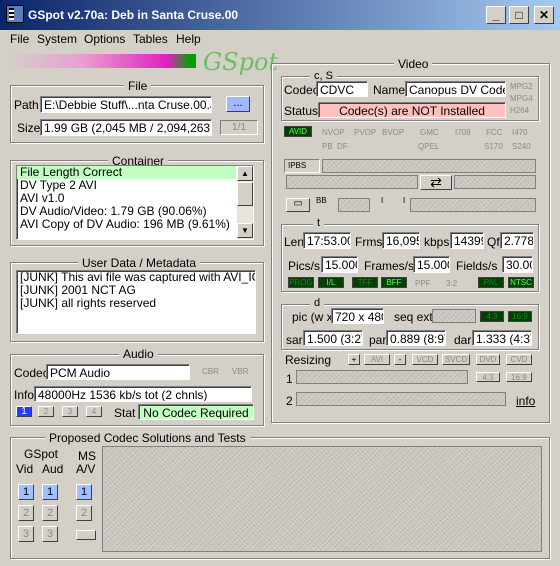  I want to click on audio-stat-field: No Codec Required, so click(196, 412).